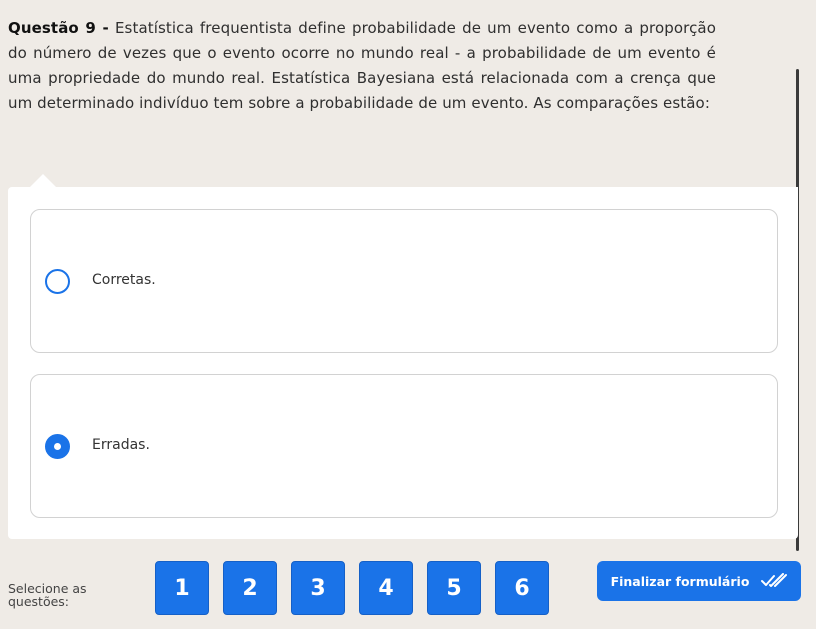  Describe the element at coordinates (47, 595) in the screenshot. I see `select-questions-label: Selecione as questões:` at that location.